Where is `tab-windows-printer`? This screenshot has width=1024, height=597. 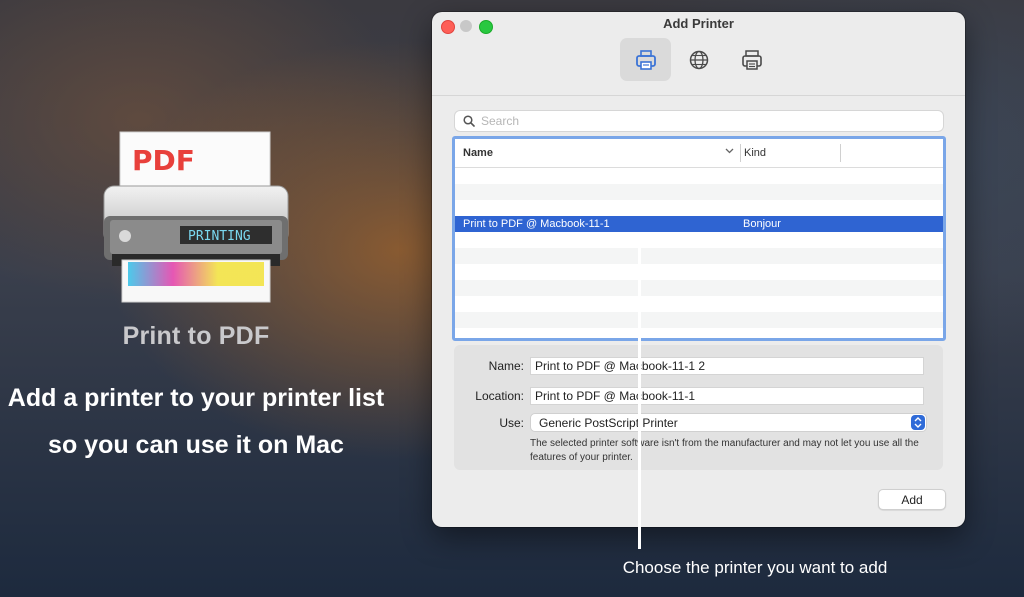
tab-windows-printer is located at coordinates (751, 59).